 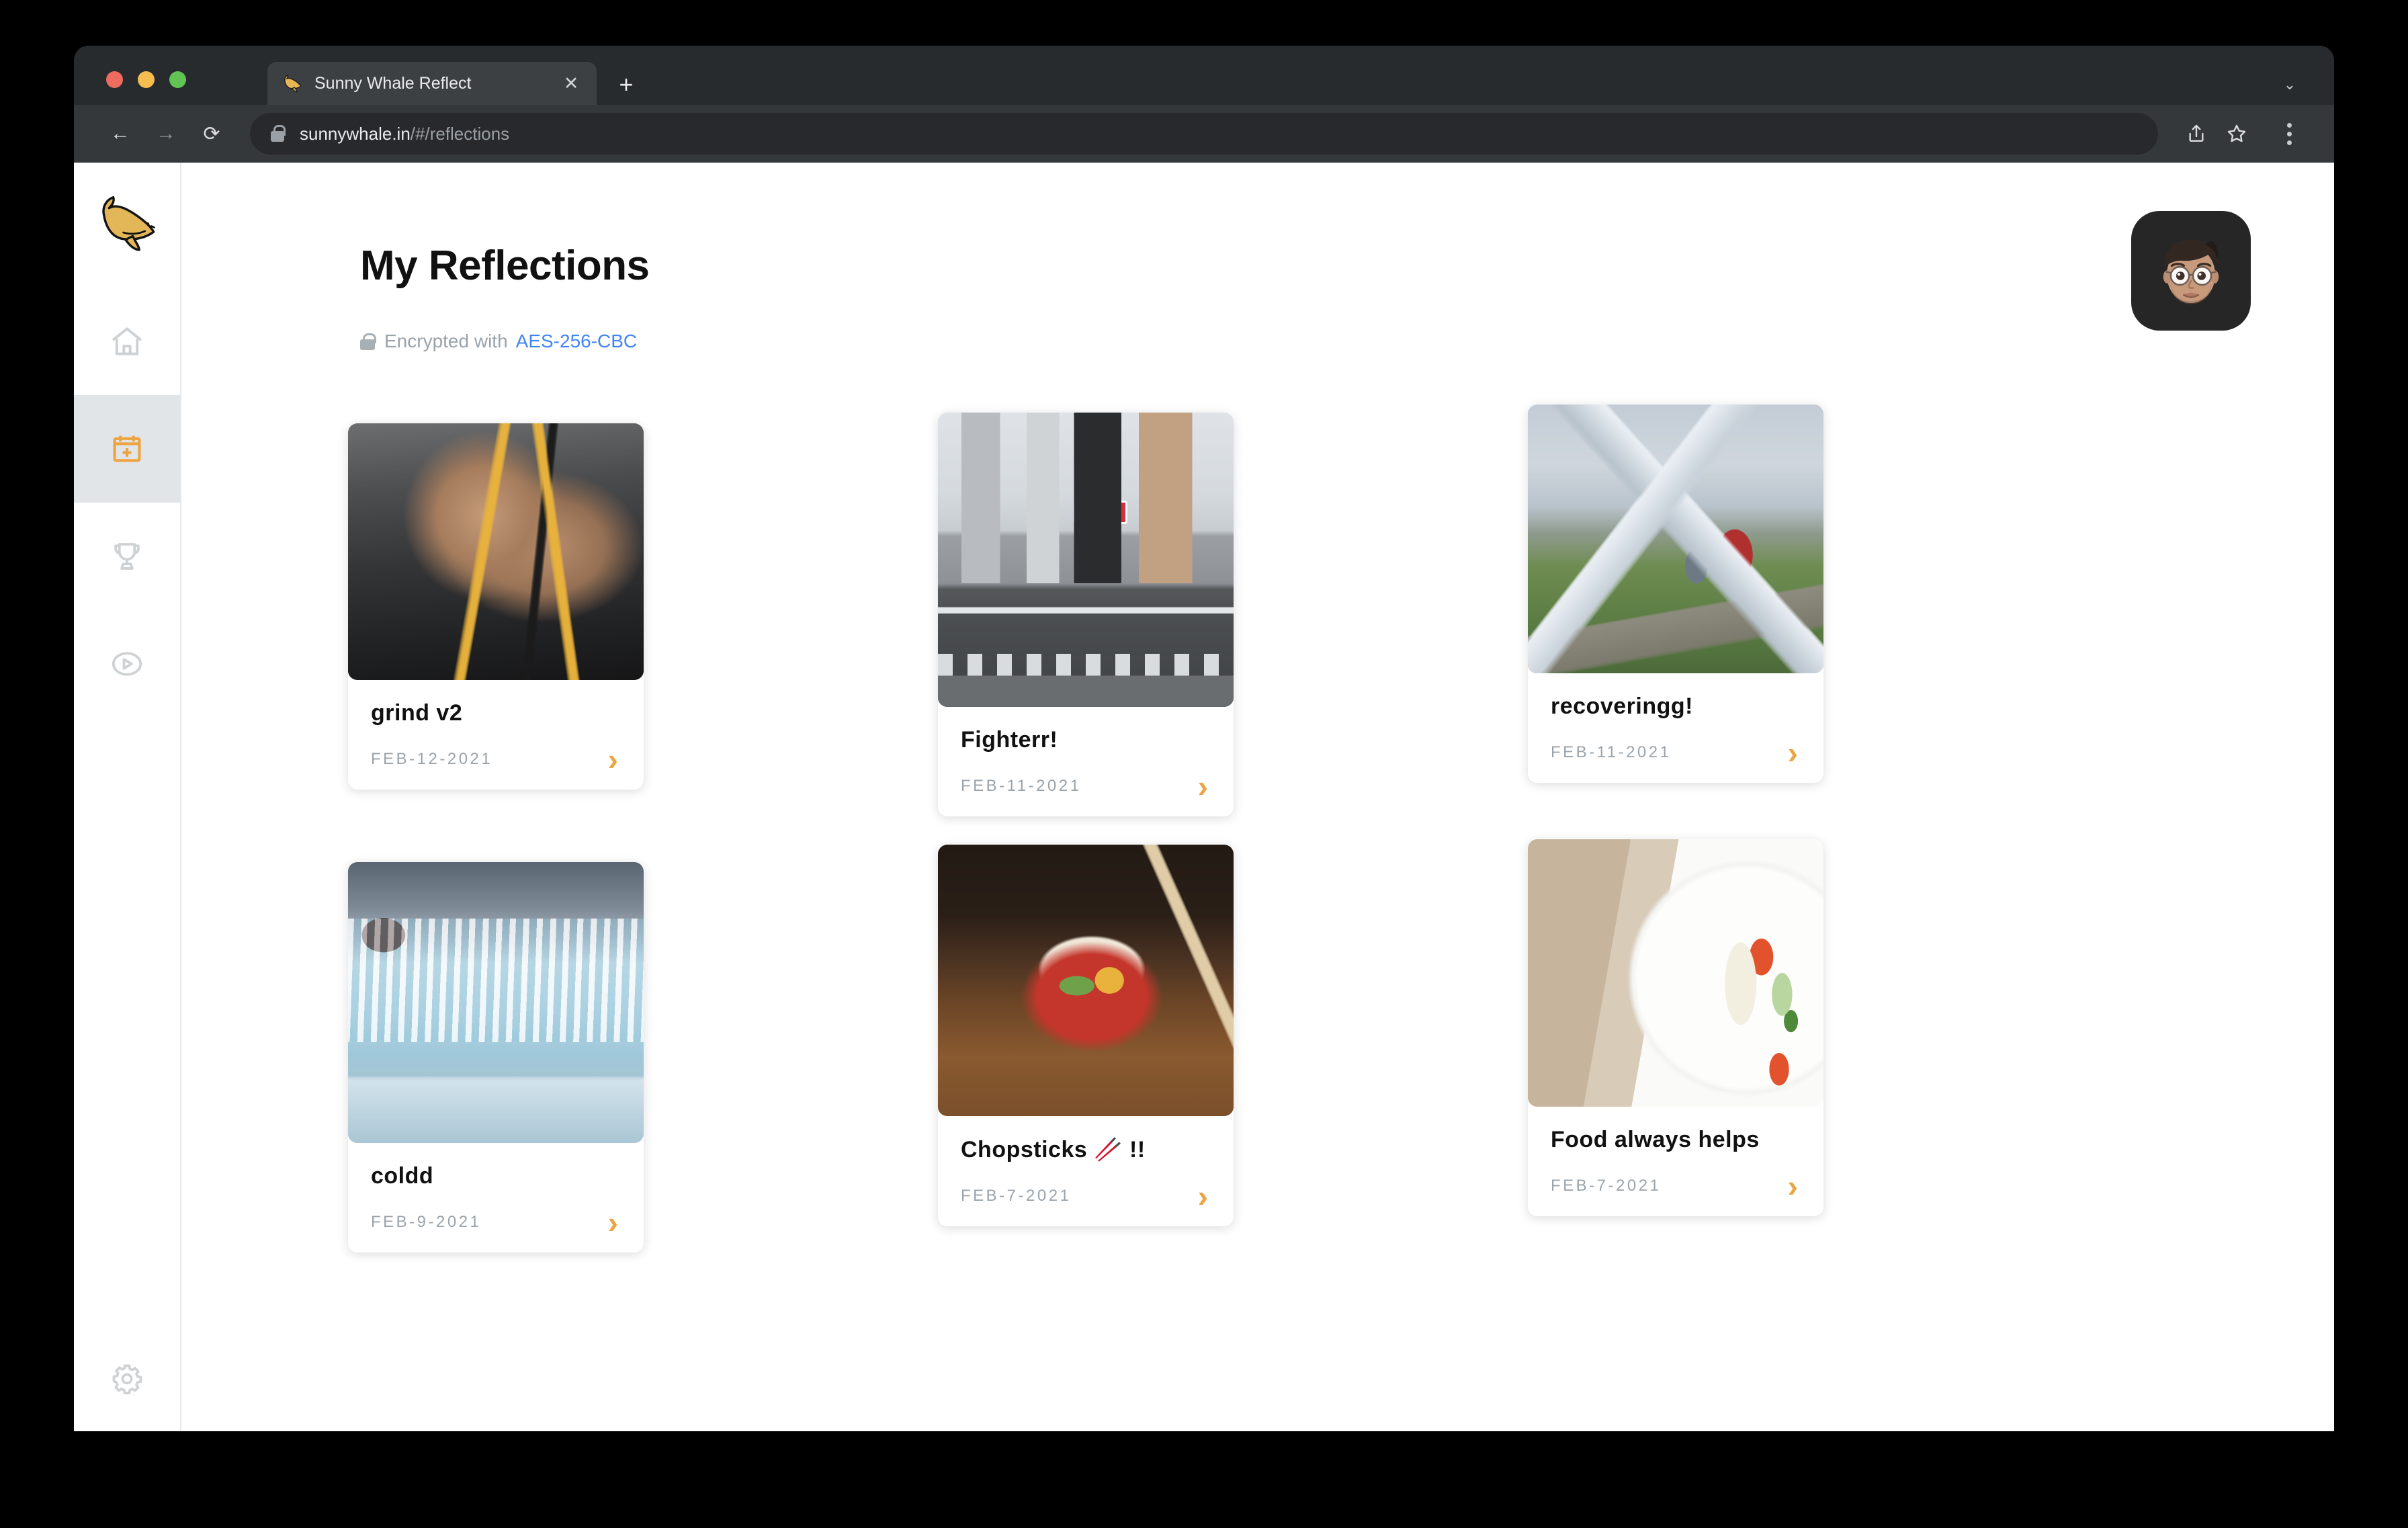 I want to click on card-footer: FEB-9-2021 ›, so click(x=496, y=1223).